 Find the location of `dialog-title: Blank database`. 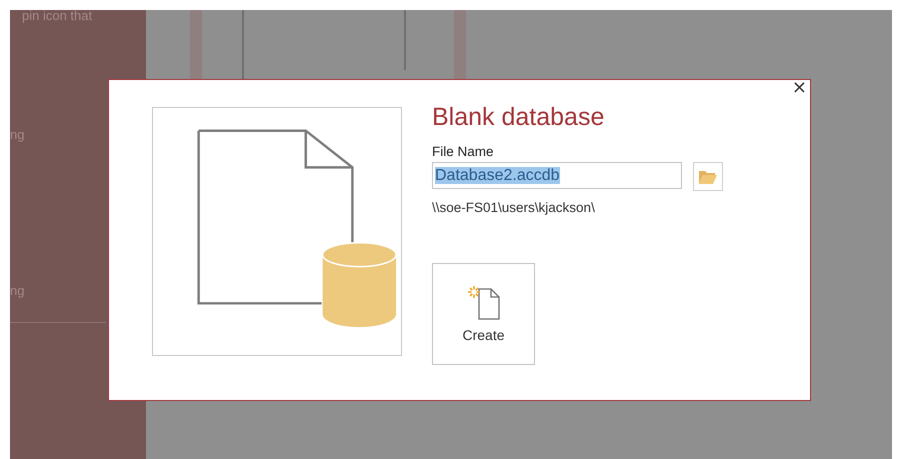

dialog-title: Blank database is located at coordinates (518, 117).